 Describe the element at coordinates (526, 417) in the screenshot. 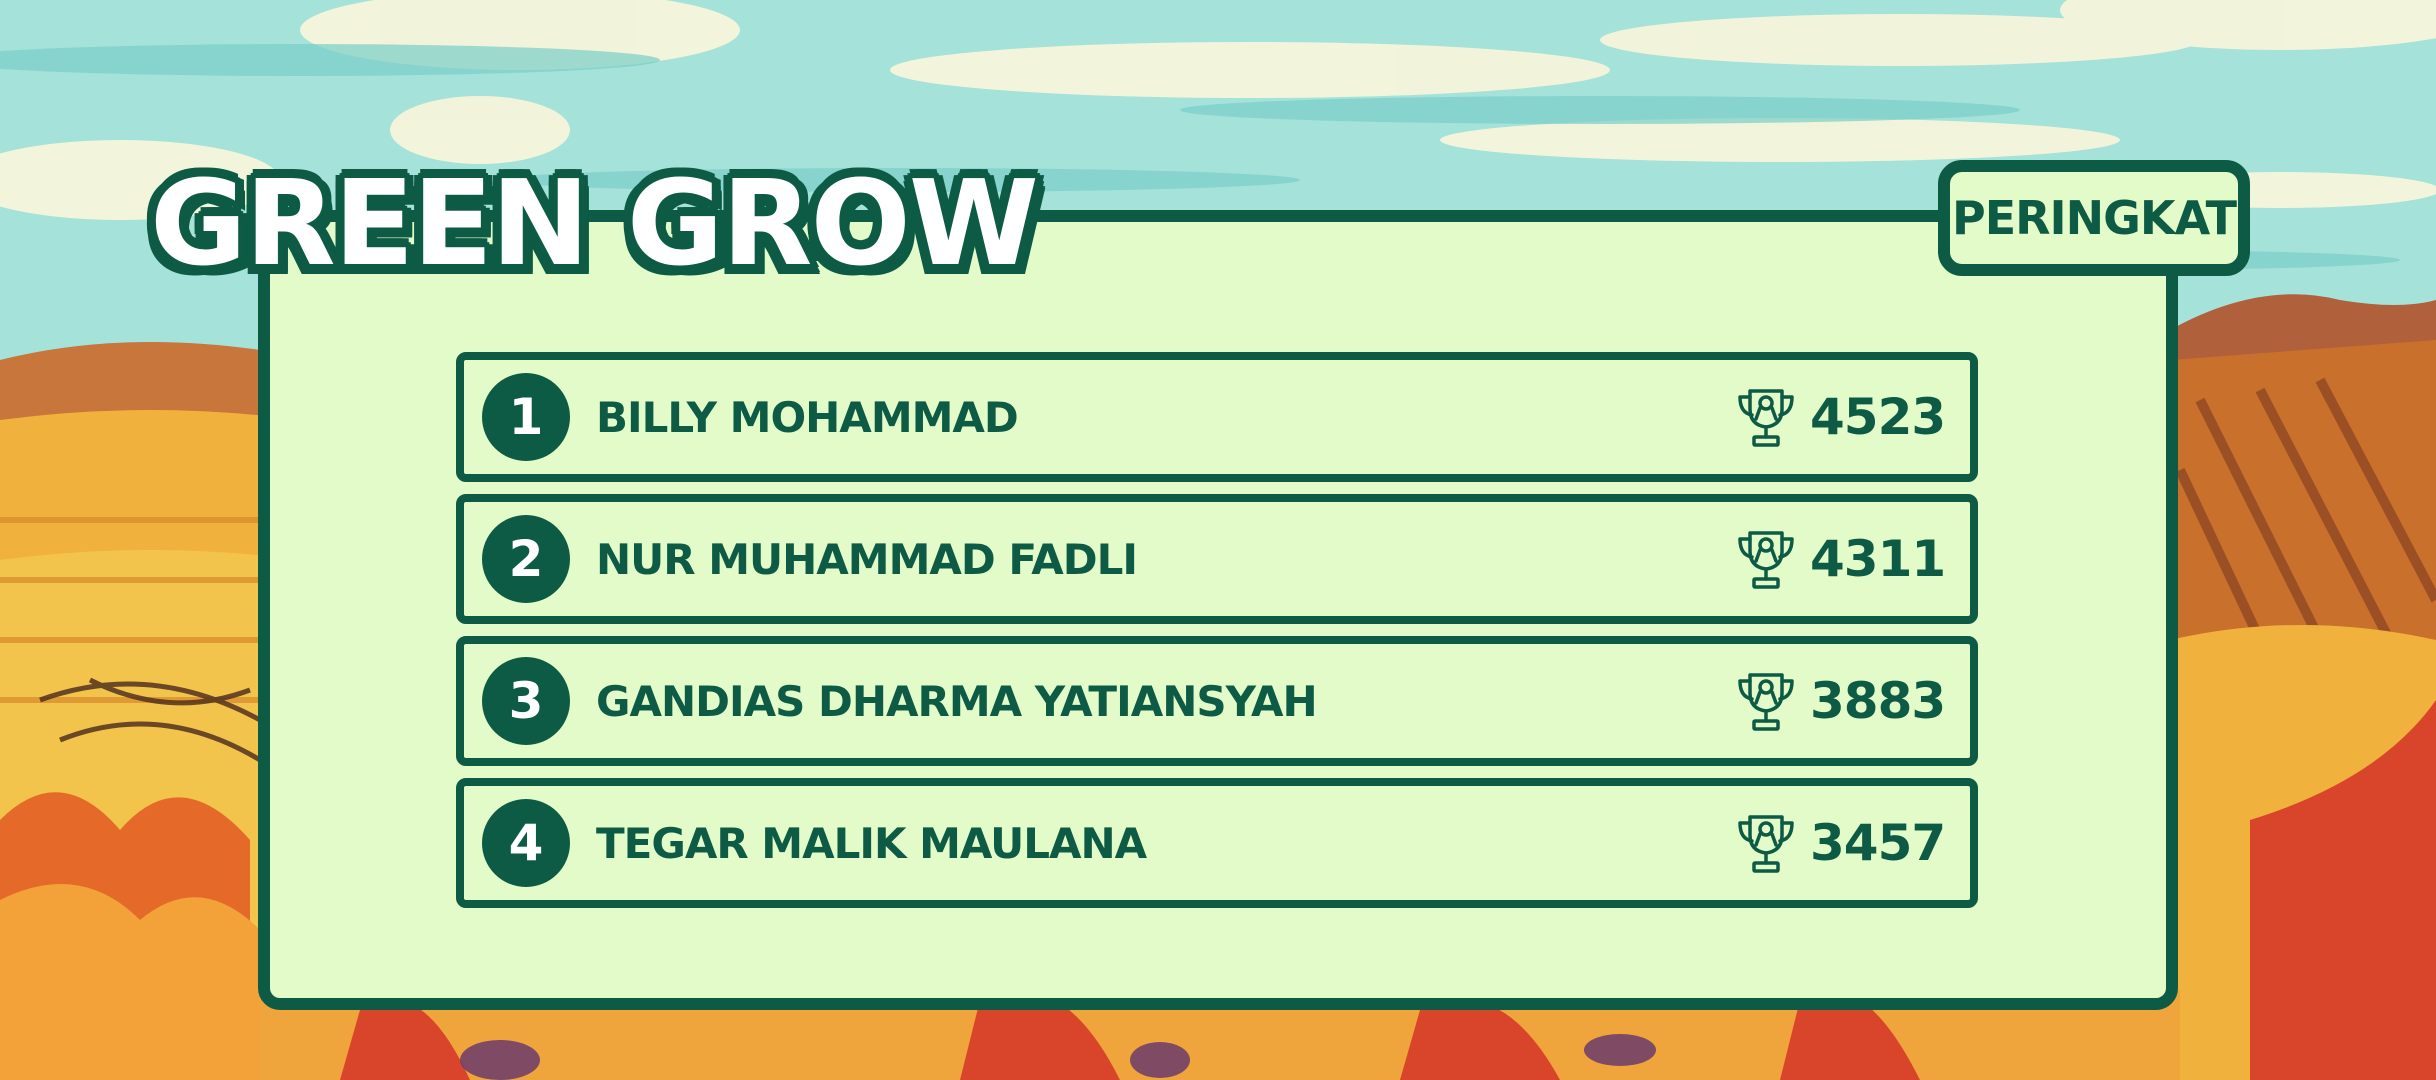

I see `rank-badge: 1` at that location.